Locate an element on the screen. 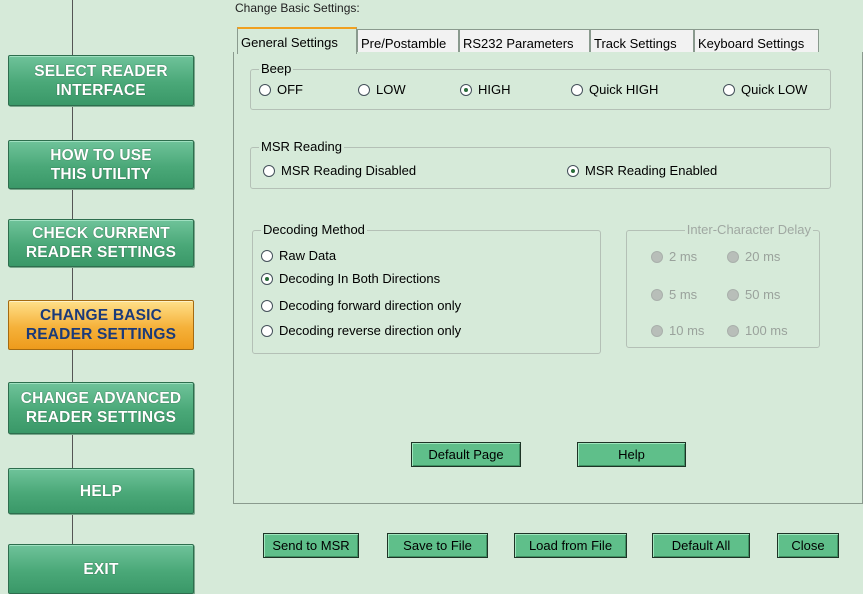 The width and height of the screenshot is (863, 594). change-basic-settings-button: CHANGE BASIC READER SETTINGS is located at coordinates (101, 325).